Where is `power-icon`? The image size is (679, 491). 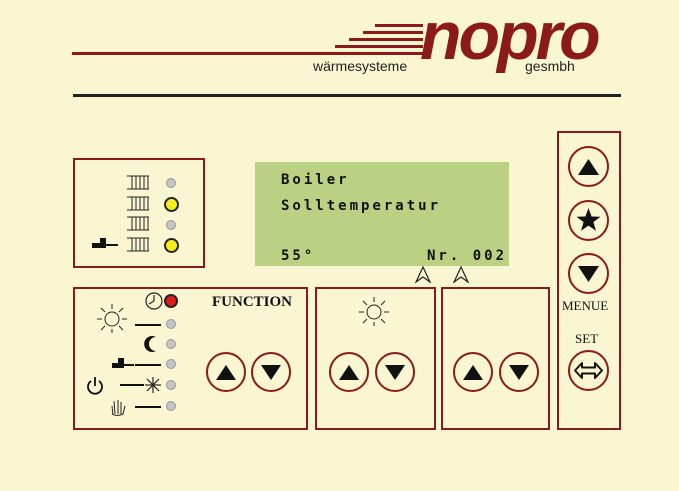 power-icon is located at coordinates (95, 386).